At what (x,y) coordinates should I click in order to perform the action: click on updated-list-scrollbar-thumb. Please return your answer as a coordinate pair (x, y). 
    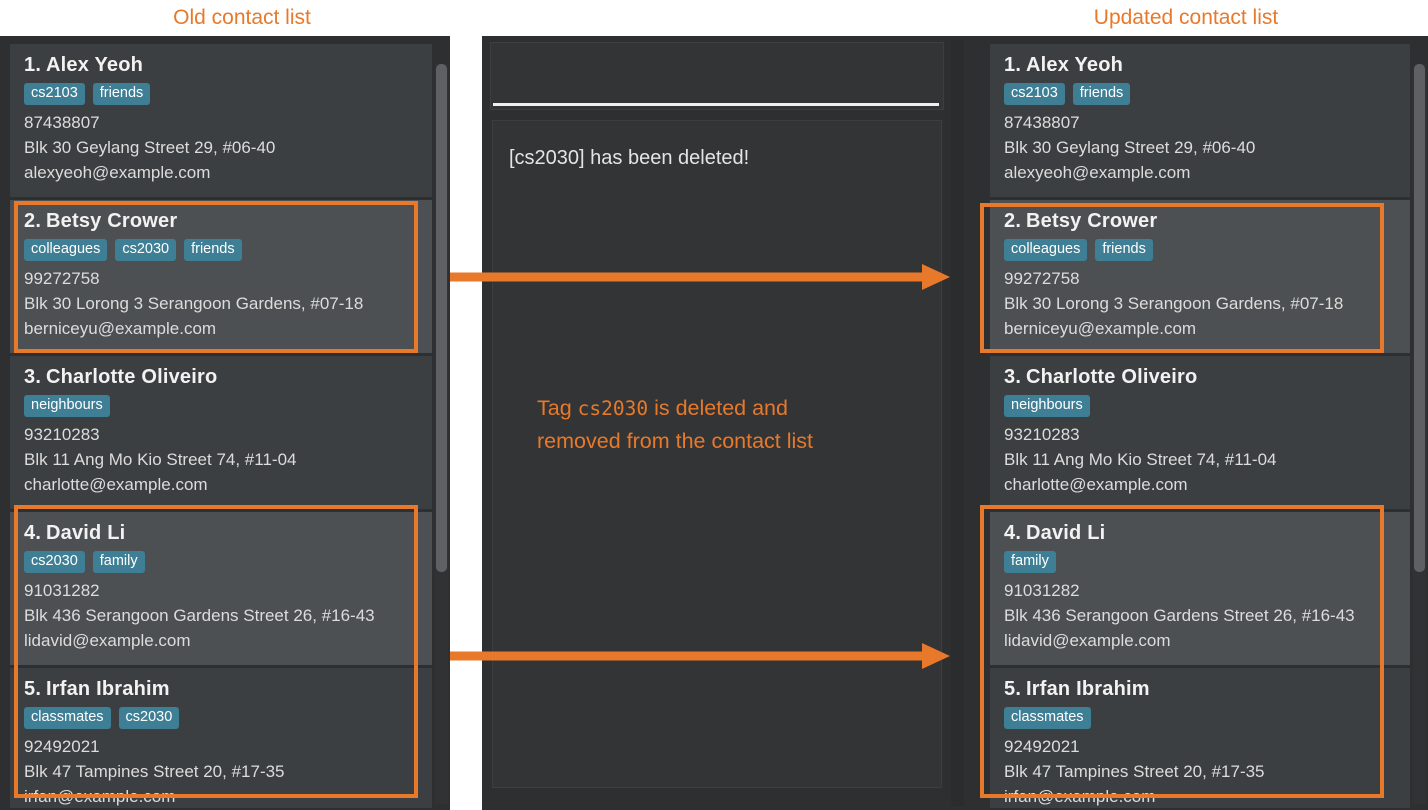
    Looking at the image, I should click on (1419, 318).